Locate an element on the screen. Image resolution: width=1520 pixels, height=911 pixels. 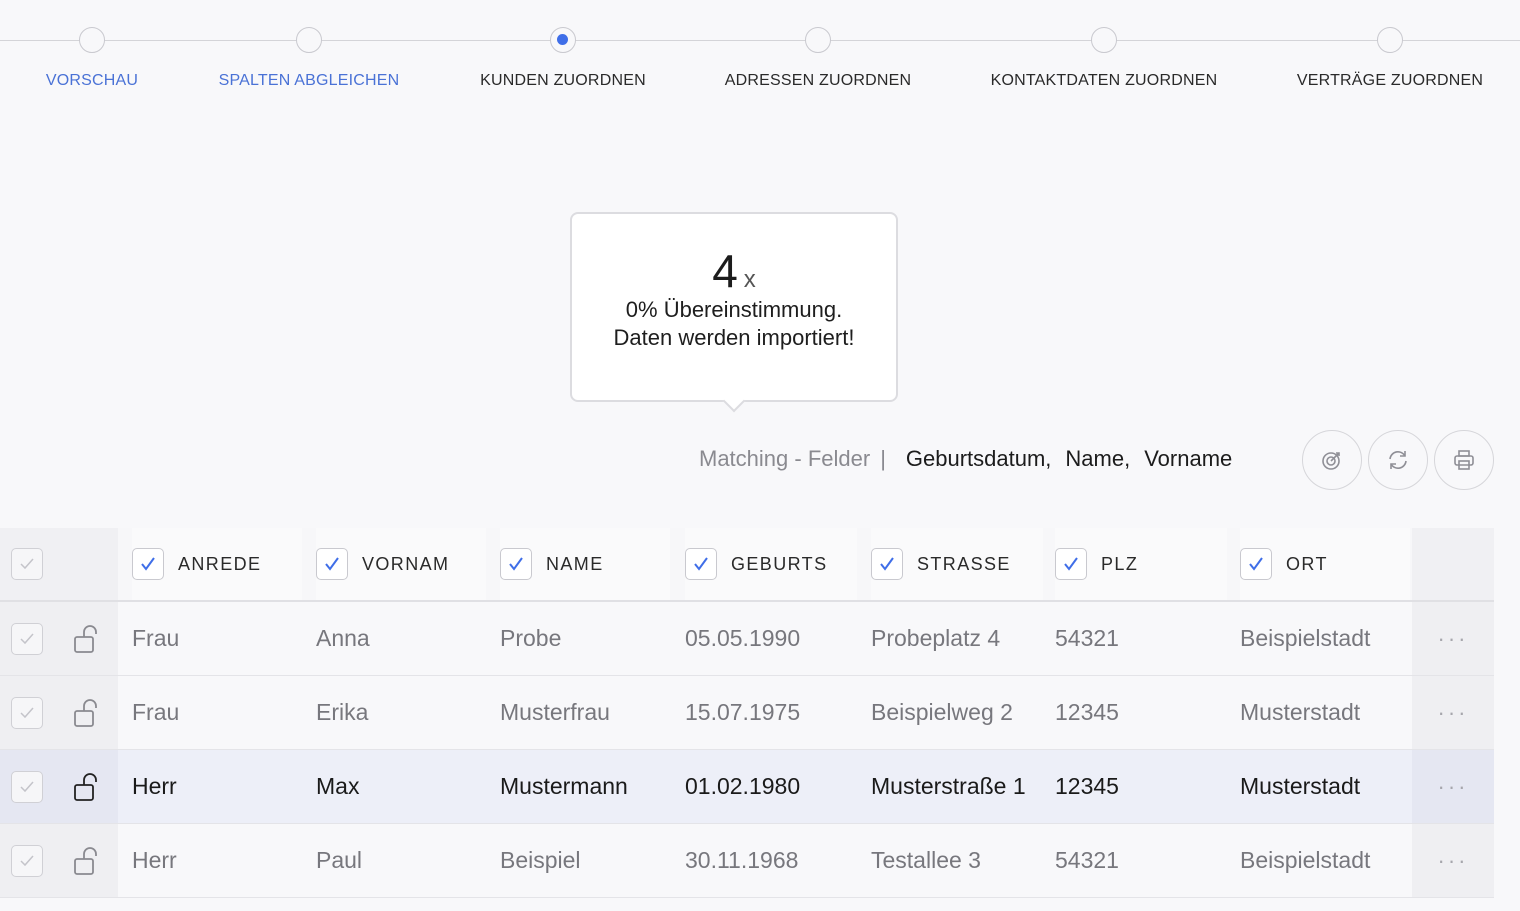
column-header-name: NAME is located at coordinates (585, 564).